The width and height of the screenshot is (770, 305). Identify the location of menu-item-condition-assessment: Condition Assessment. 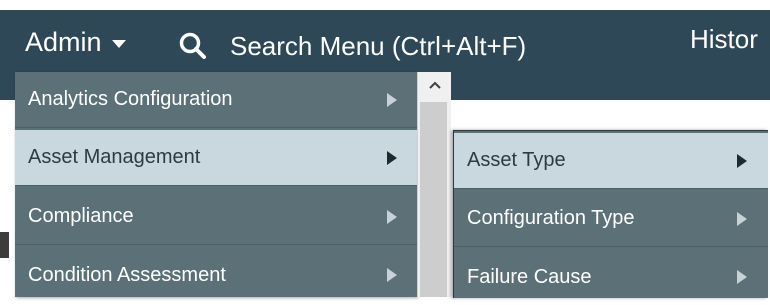
(216, 275).